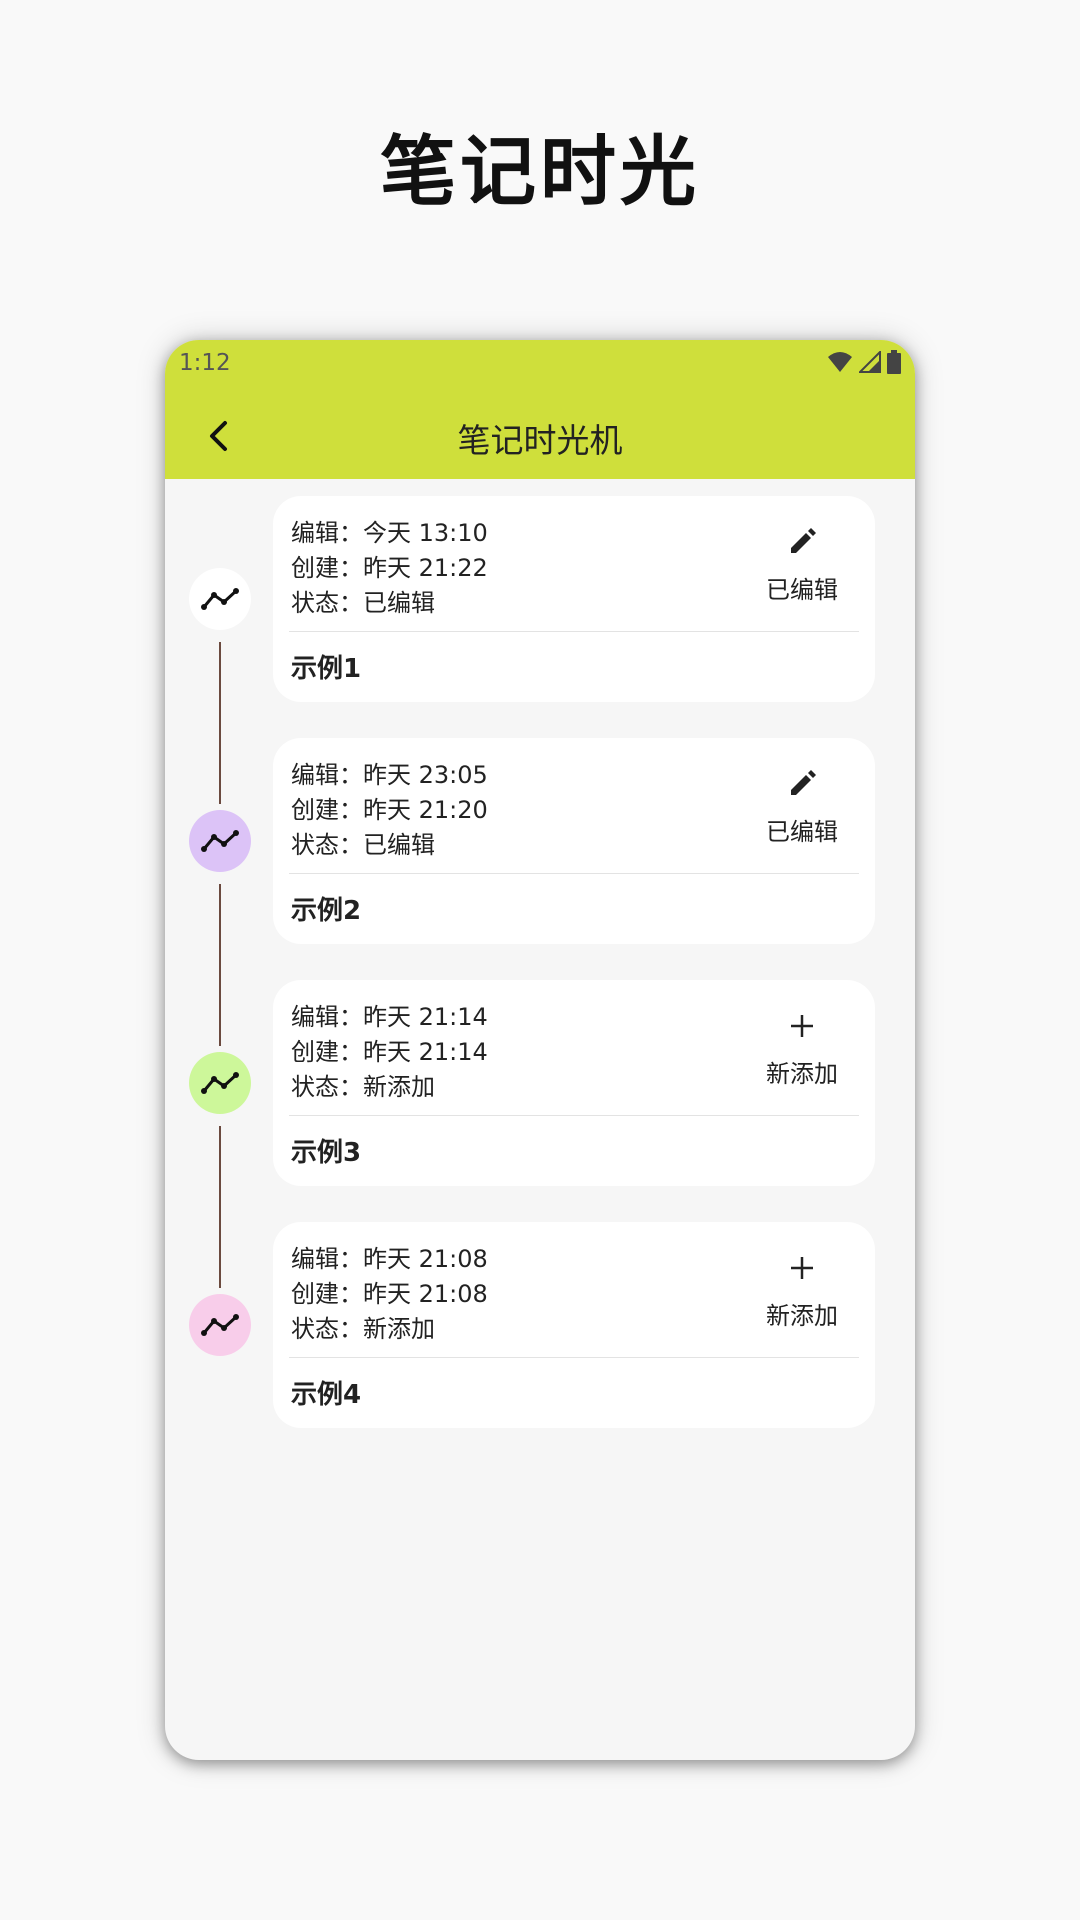  What do you see at coordinates (326, 911) in the screenshot?
I see `note-title: 示例2` at bounding box center [326, 911].